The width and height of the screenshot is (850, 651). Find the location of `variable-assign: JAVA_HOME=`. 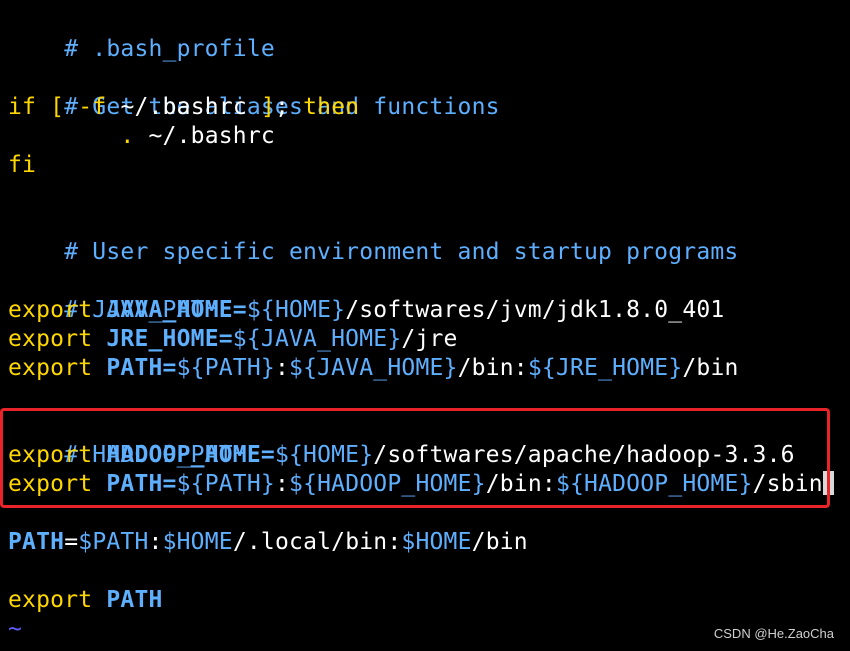

variable-assign: JAVA_HOME= is located at coordinates (176, 310).